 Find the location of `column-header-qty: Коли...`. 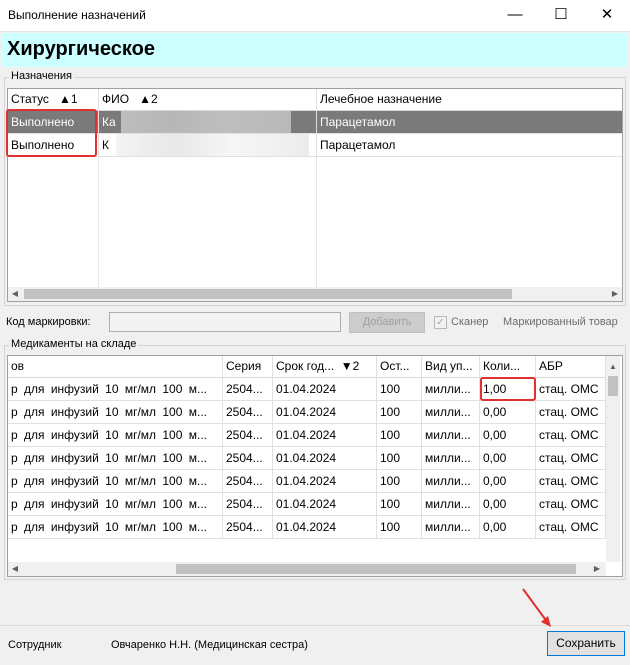

column-header-qty: Коли... is located at coordinates (508, 367).